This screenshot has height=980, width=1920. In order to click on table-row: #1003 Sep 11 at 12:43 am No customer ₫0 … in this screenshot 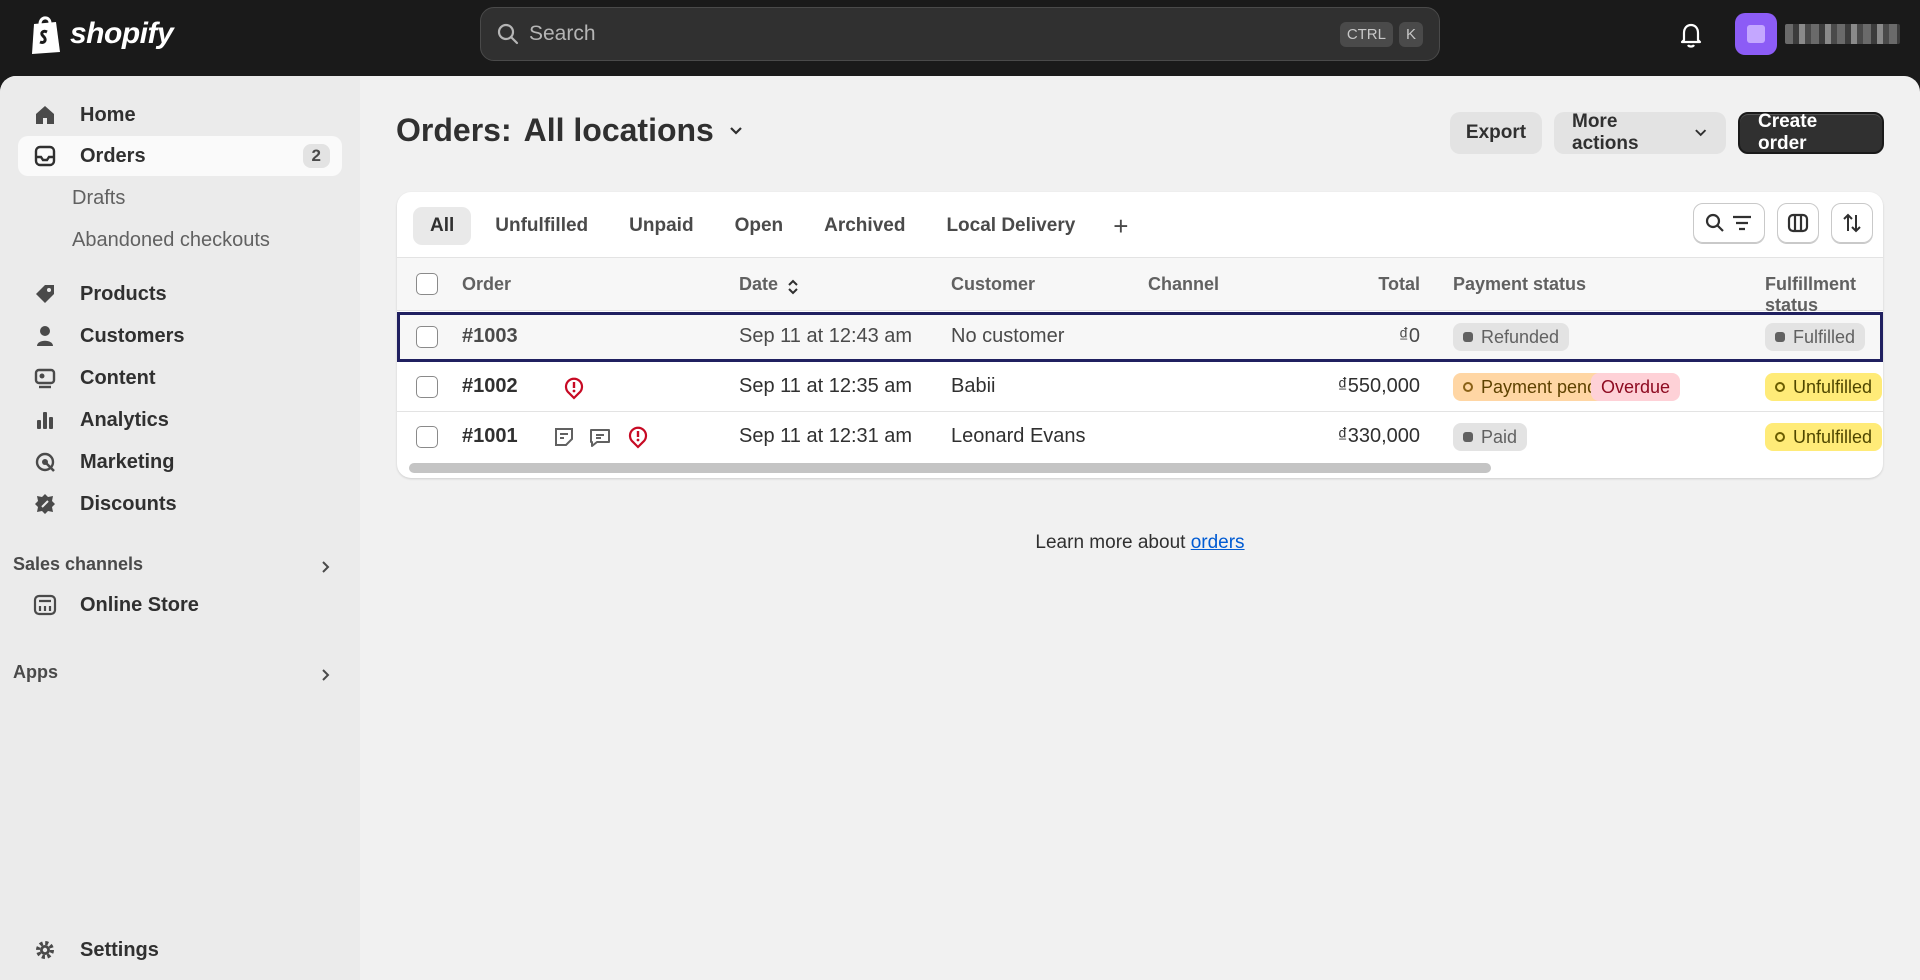, I will do `click(1140, 337)`.